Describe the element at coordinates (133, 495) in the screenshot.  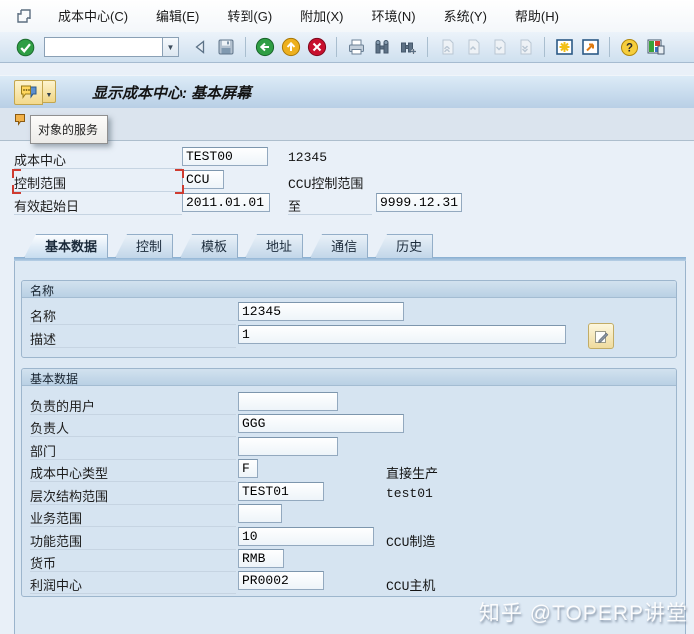
I see `hierarchy-area-label: 层次结构范围` at that location.